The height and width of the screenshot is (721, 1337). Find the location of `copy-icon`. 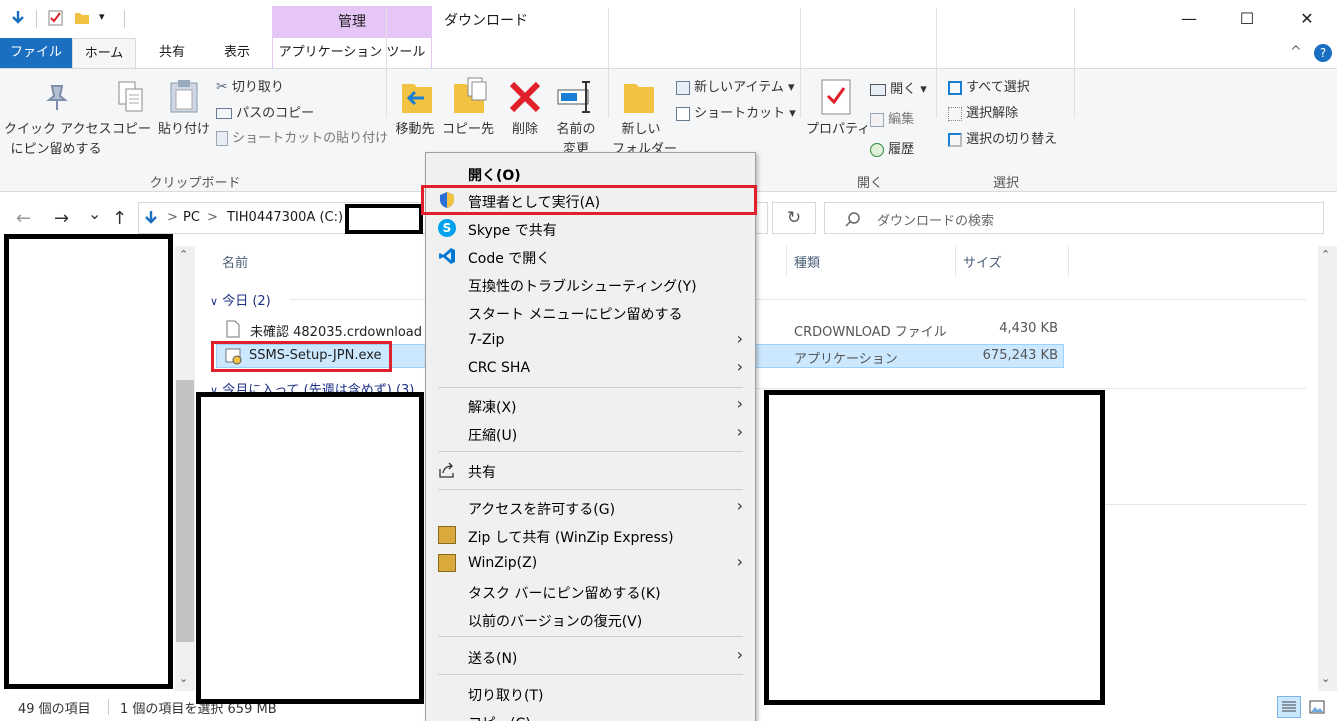

copy-icon is located at coordinates (130, 96).